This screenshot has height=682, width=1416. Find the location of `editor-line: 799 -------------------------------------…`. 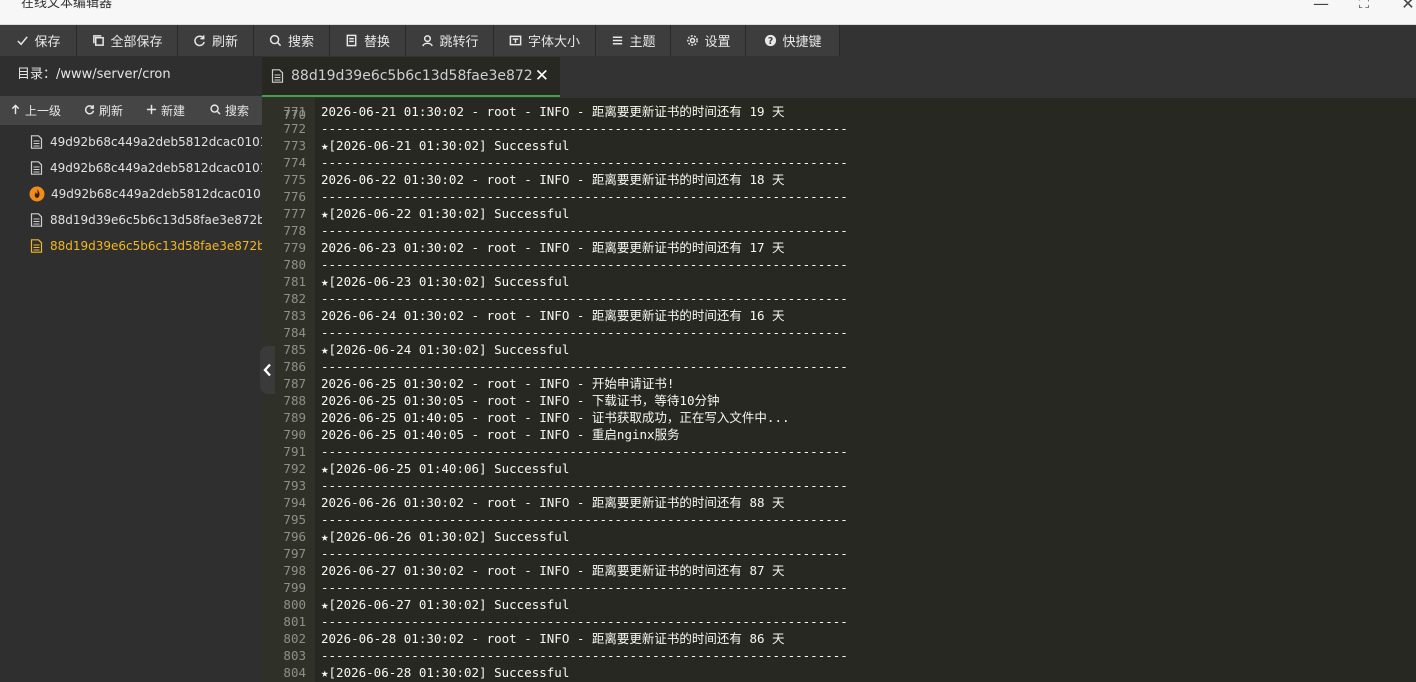

editor-line: 799 -------------------------------------… is located at coordinates (839, 587).